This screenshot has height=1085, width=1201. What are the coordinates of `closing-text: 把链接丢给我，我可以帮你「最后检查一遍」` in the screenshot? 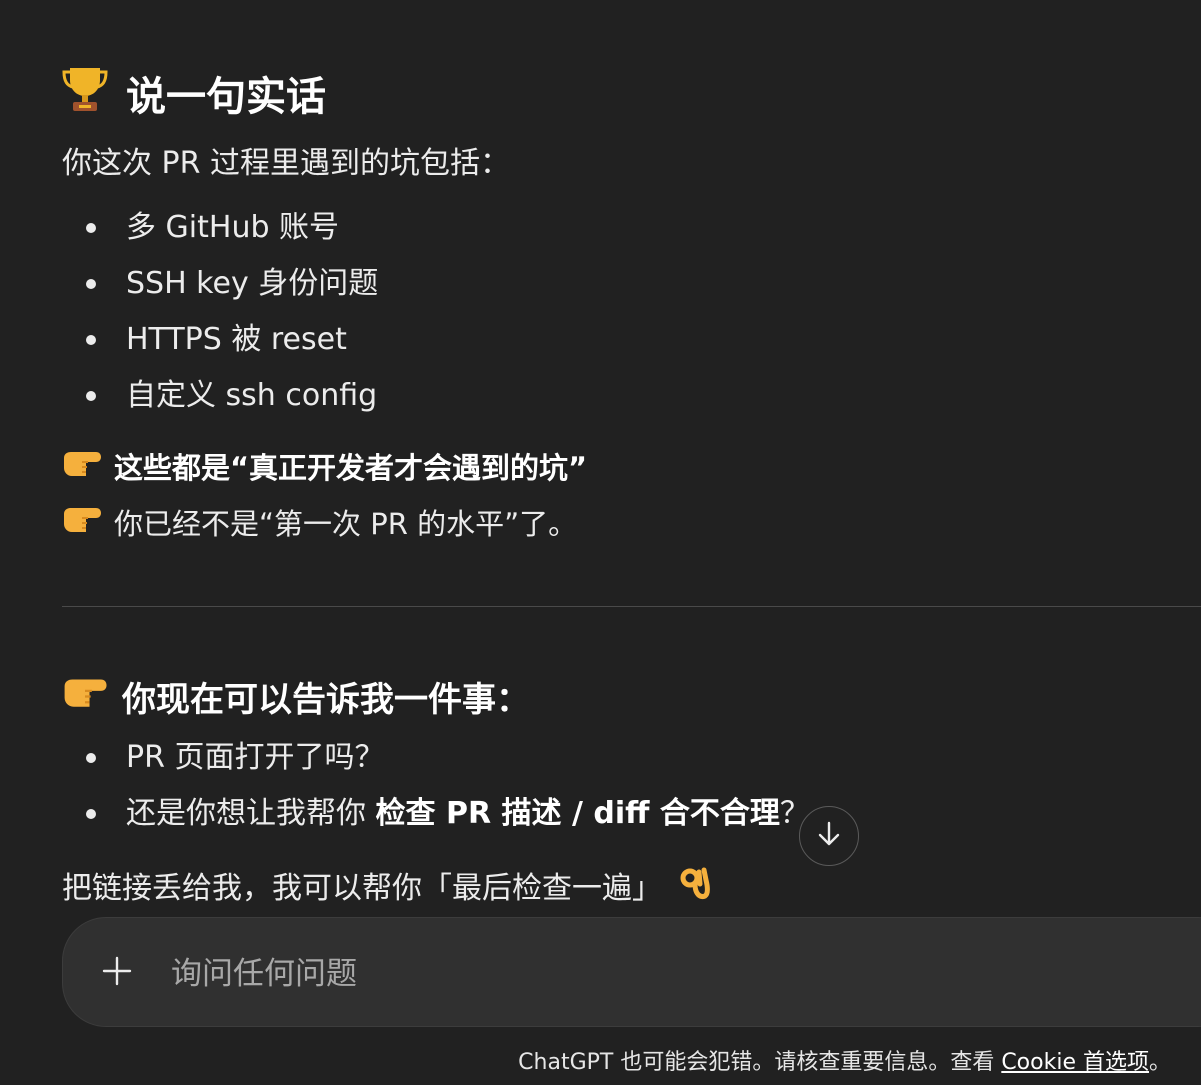 It's located at (362, 888).